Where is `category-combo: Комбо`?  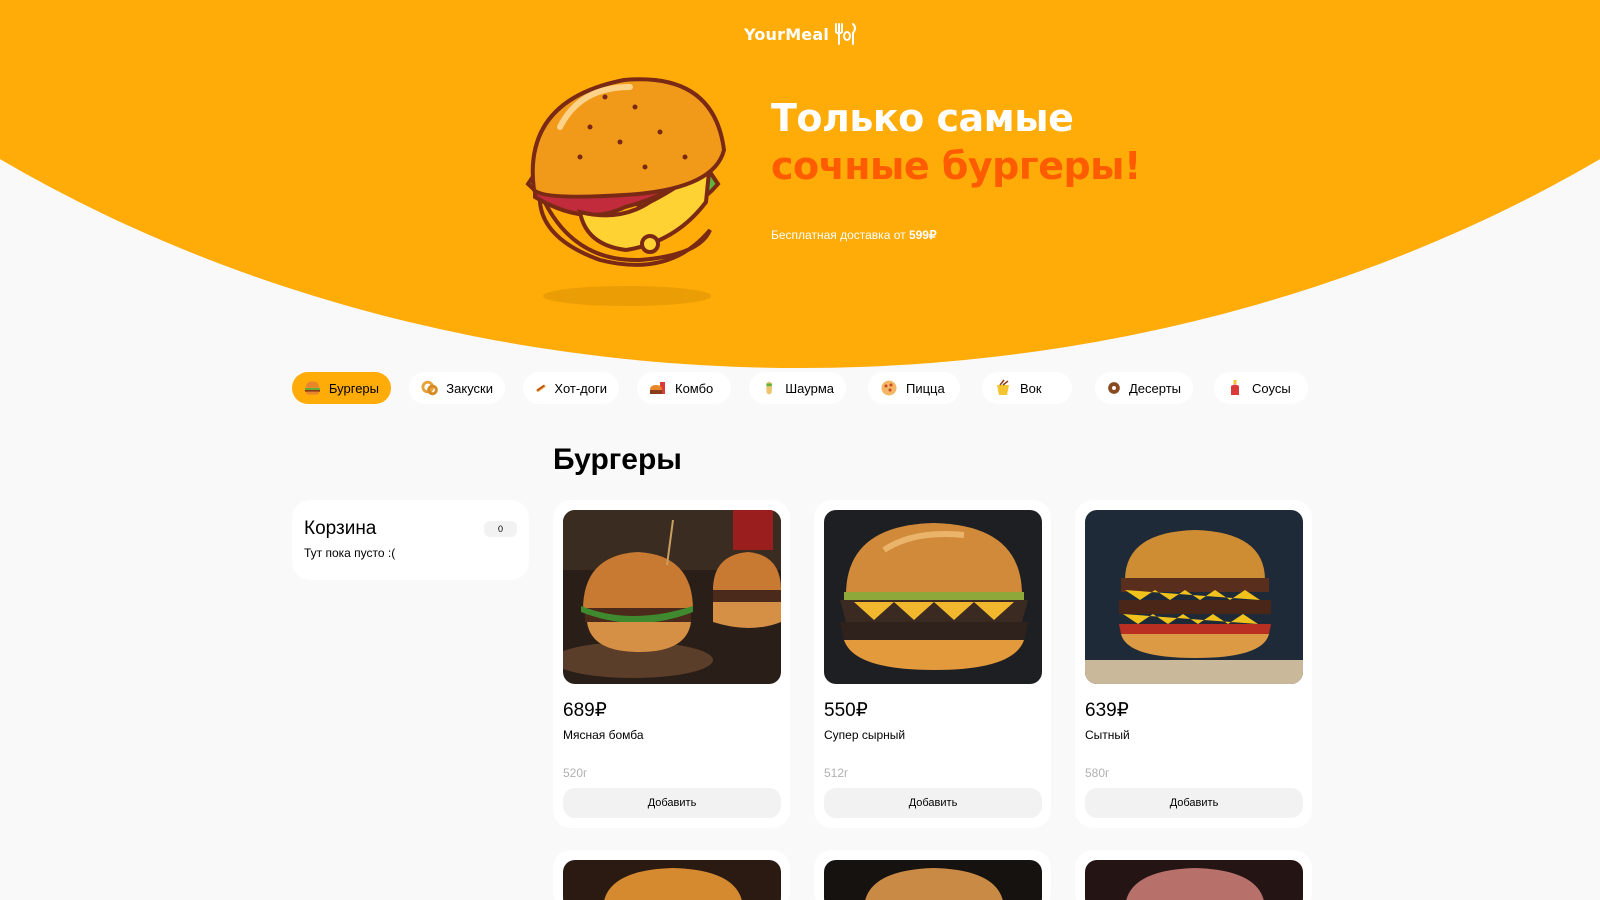 category-combo: Комбо is located at coordinates (684, 388).